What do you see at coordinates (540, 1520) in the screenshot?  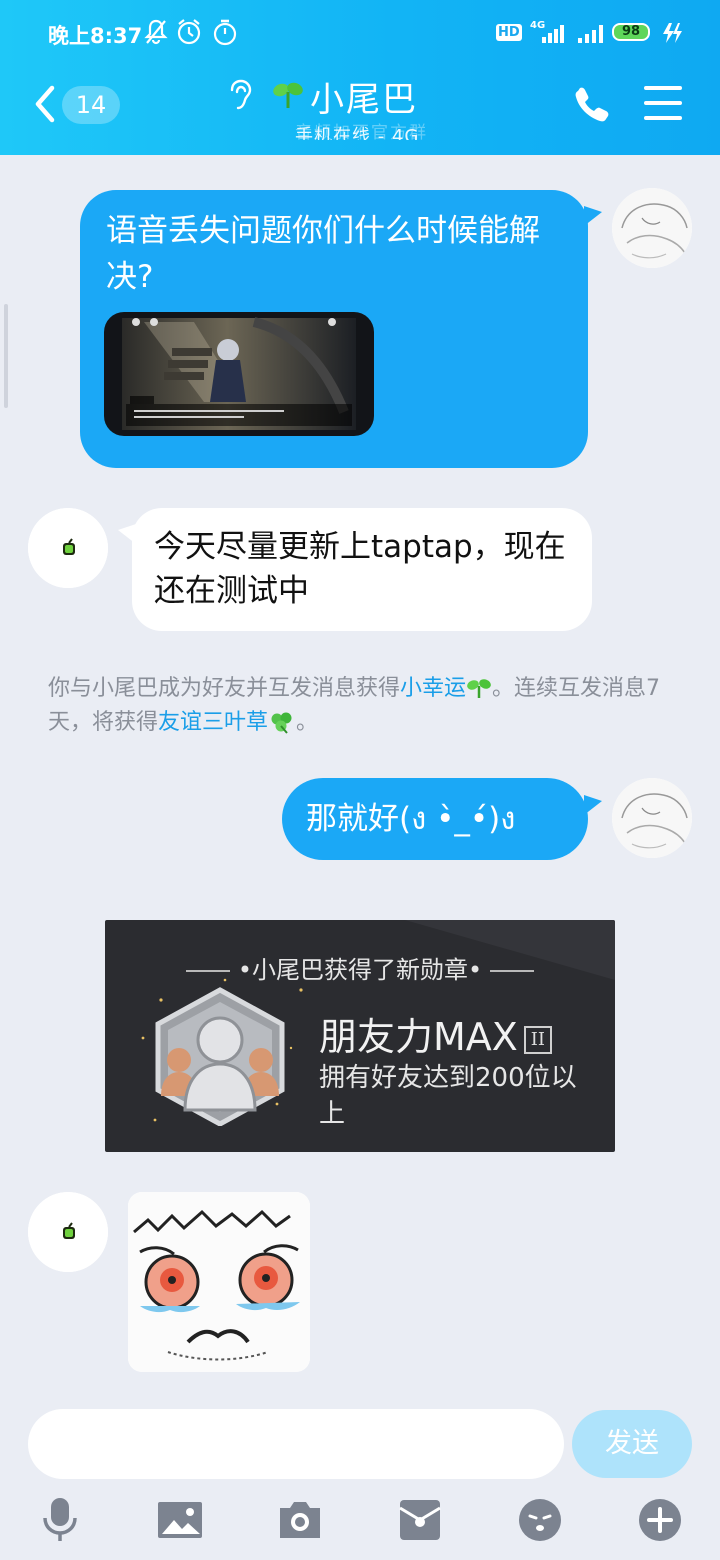 I see `emoji-icon` at bounding box center [540, 1520].